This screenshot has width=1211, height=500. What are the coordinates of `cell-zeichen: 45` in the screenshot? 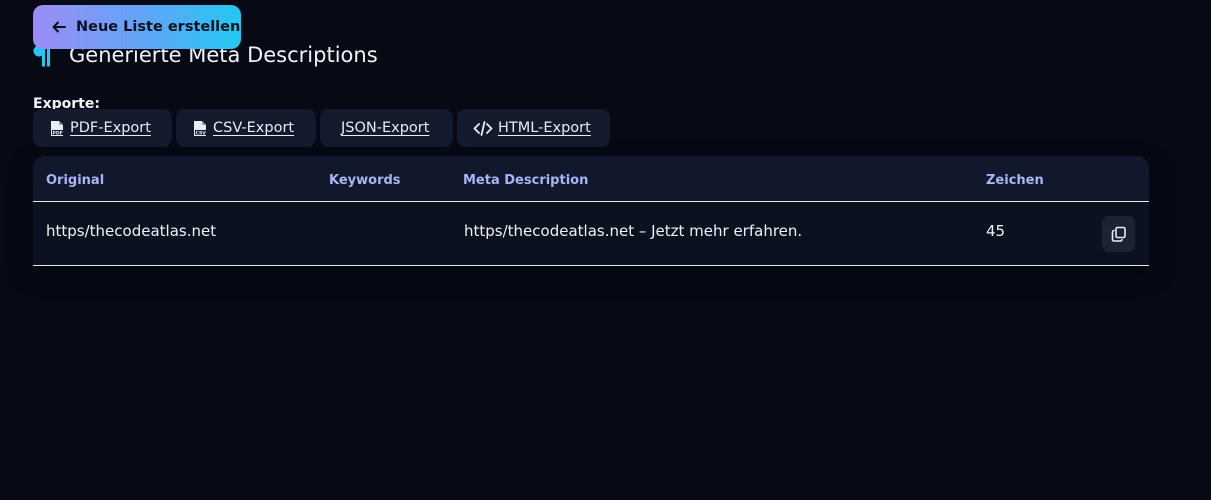 It's located at (996, 231).